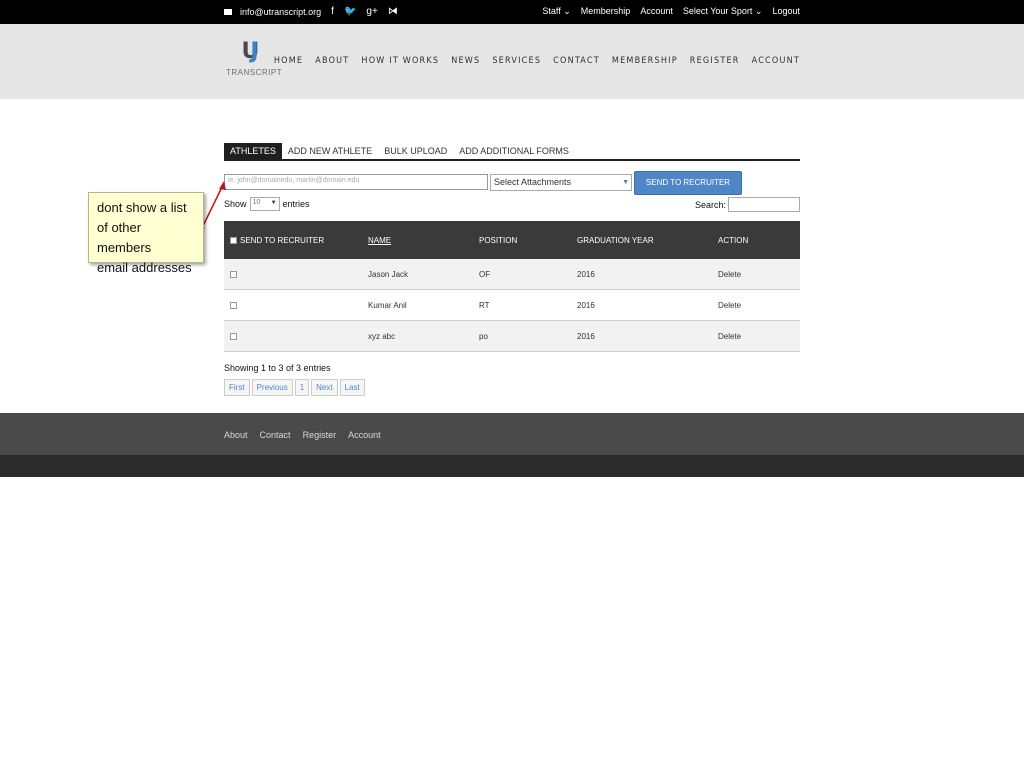 The width and height of the screenshot is (1024, 768). Describe the element at coordinates (222, 185) in the screenshot. I see `annotation-arrow-head` at that location.